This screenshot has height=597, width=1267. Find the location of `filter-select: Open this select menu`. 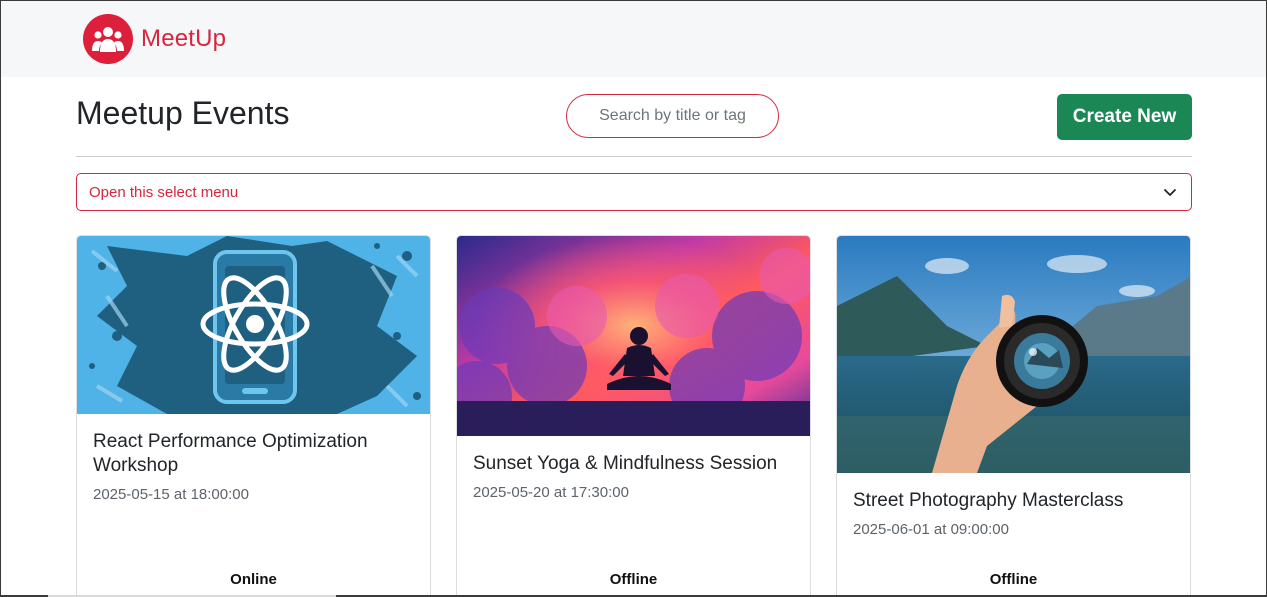

filter-select: Open this select menu is located at coordinates (634, 192).